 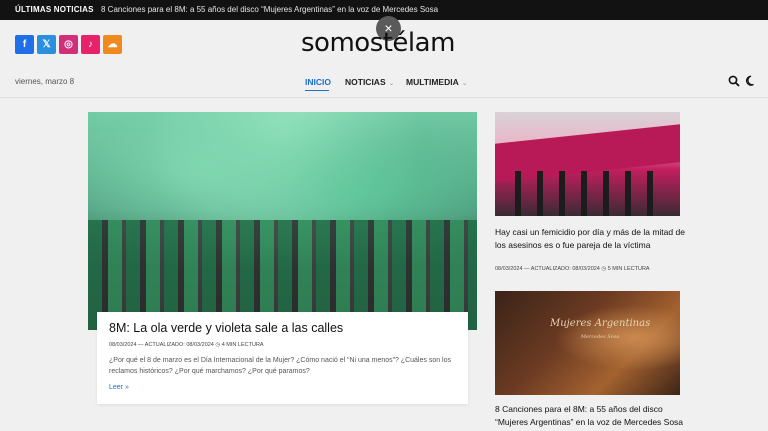 What do you see at coordinates (587, 164) in the screenshot?
I see `side-article-image` at bounding box center [587, 164].